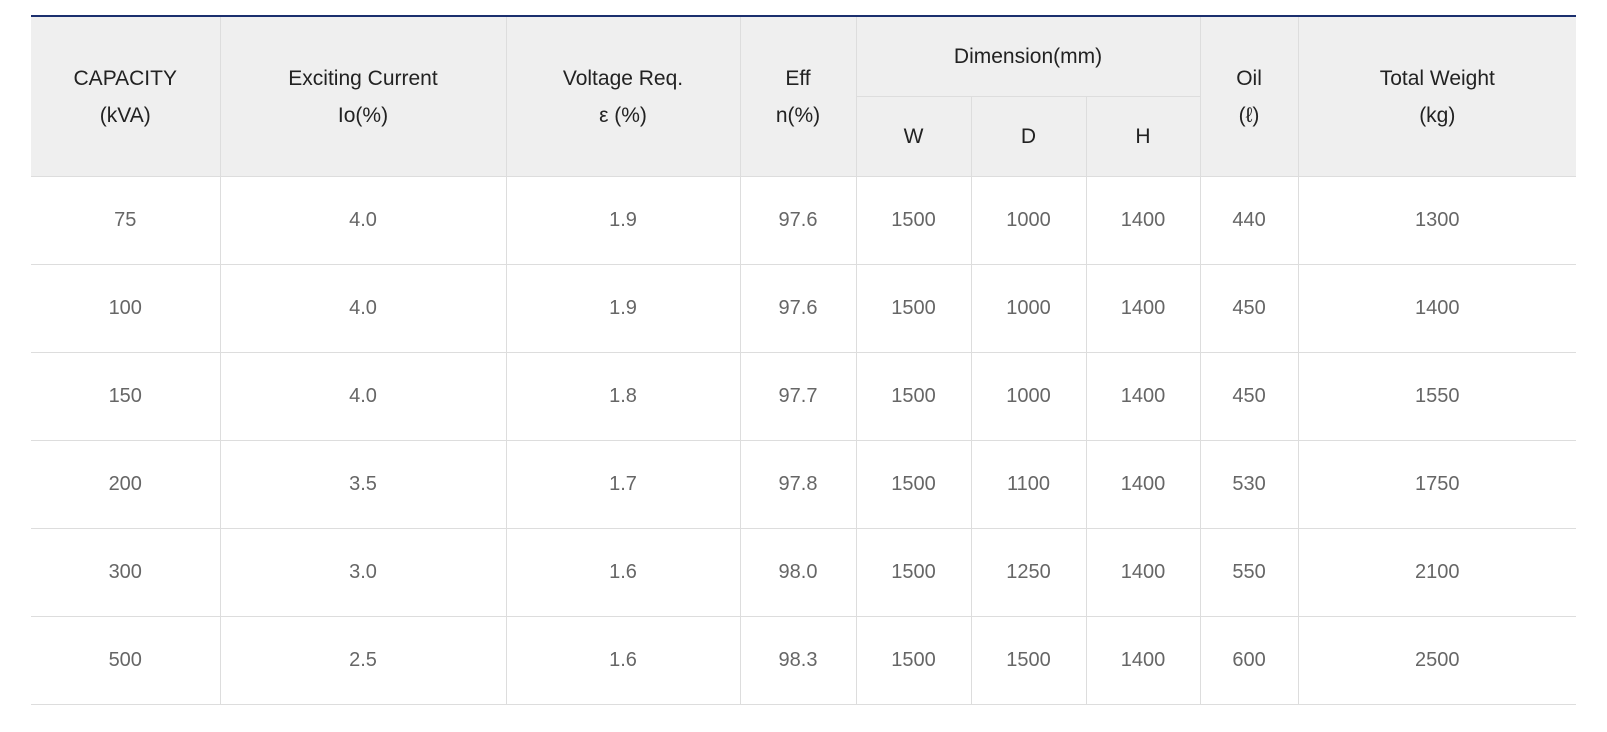 The height and width of the screenshot is (732, 1607). I want to click on header-exciting-current-label: Exciting Current, so click(363, 78).